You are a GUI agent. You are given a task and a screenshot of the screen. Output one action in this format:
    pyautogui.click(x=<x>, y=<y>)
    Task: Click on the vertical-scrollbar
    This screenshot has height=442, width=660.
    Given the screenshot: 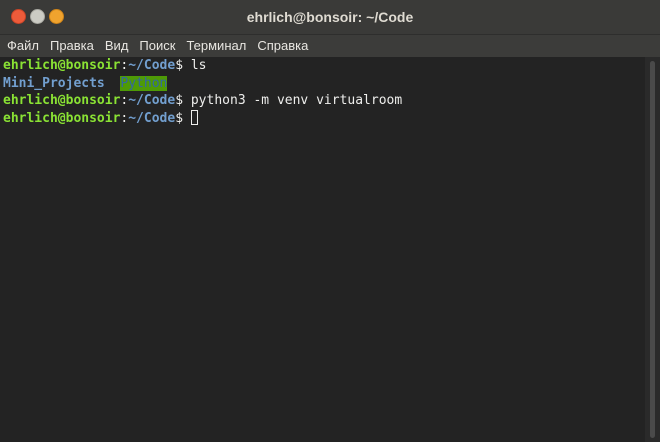 What is the action you would take?
    pyautogui.click(x=652, y=249)
    